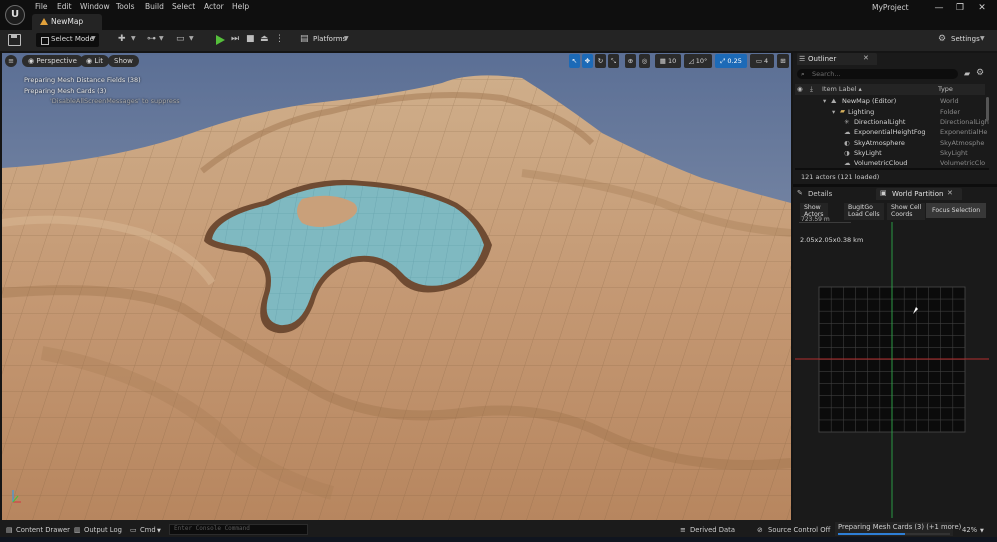  What do you see at coordinates (834, 101) in the screenshot?
I see `world-icon: ⛰` at bounding box center [834, 101].